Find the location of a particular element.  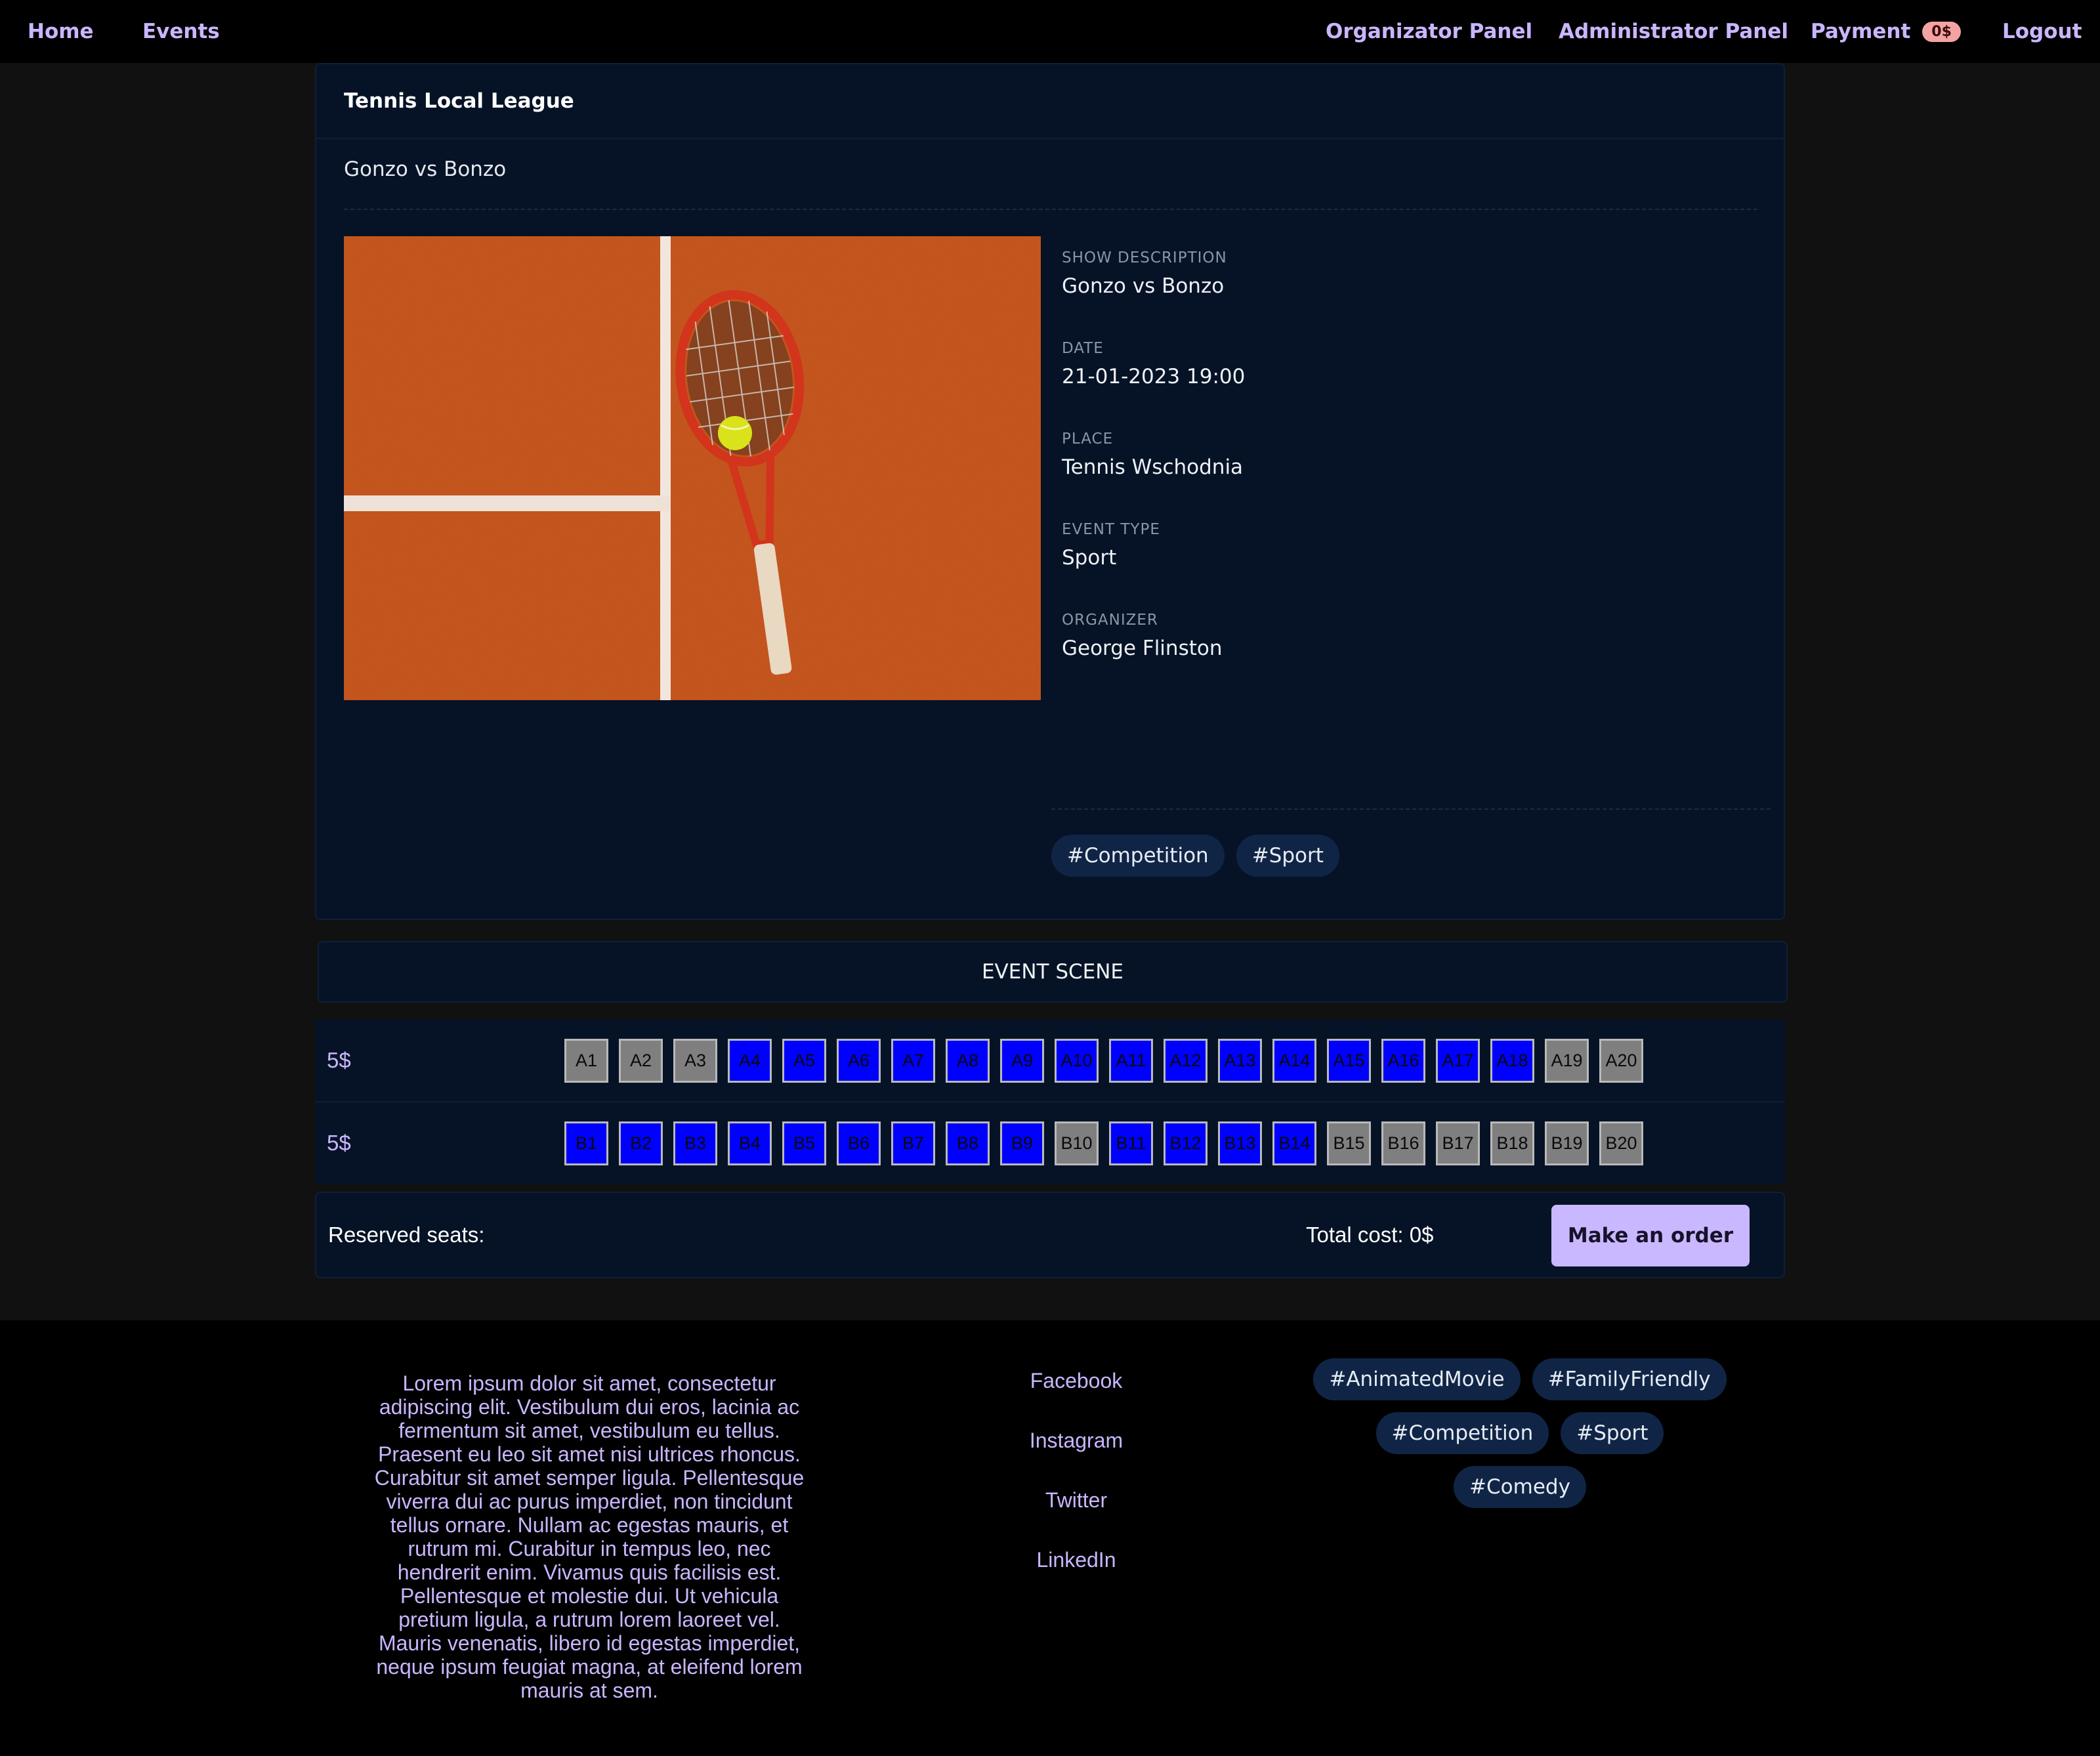

seat-button: B12 is located at coordinates (1186, 1143).